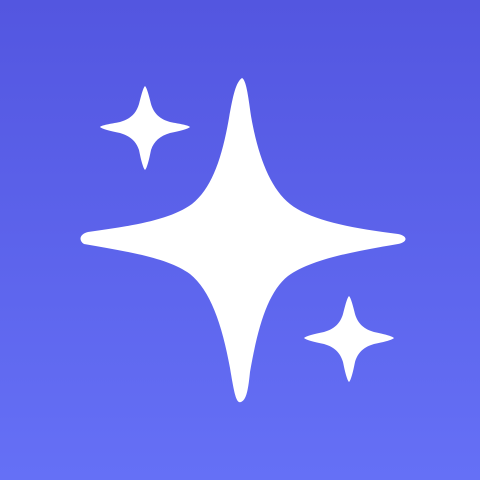  What do you see at coordinates (349, 339) in the screenshot?
I see `small-sparkle-bottom-right-icon` at bounding box center [349, 339].